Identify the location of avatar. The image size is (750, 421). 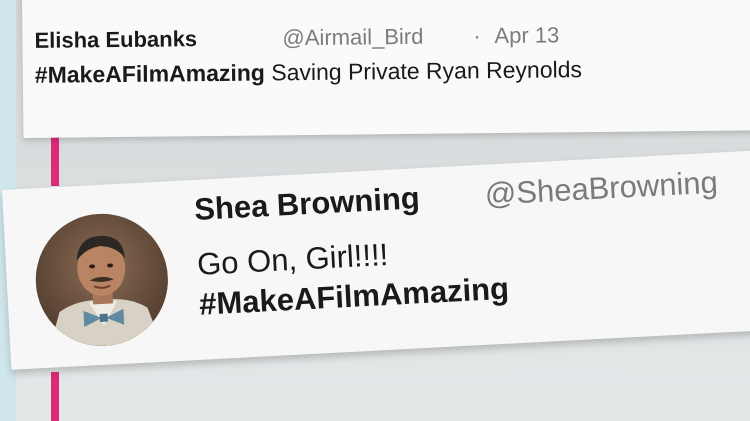
(102, 280).